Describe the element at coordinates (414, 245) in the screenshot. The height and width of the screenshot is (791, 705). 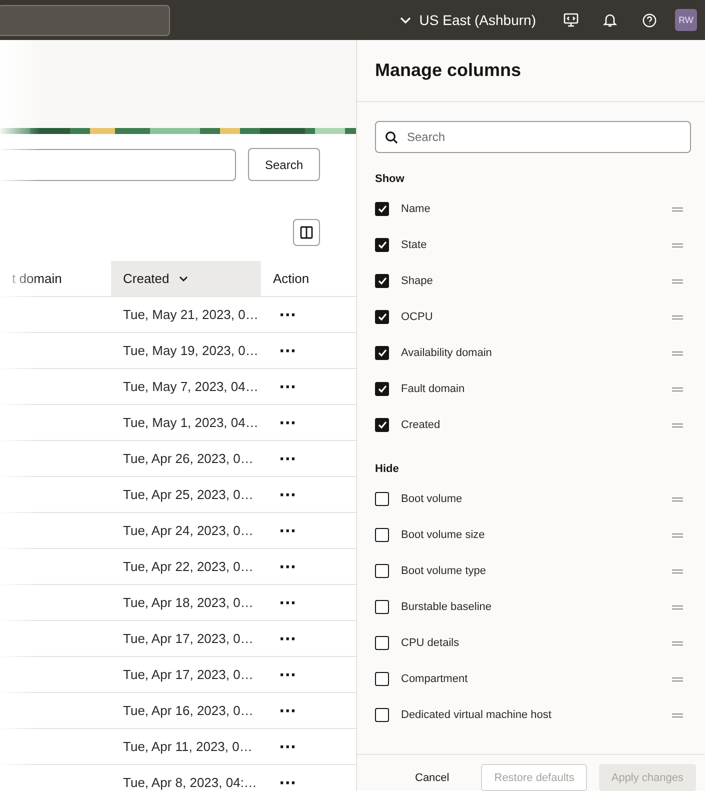
I see `column-label: State` at that location.